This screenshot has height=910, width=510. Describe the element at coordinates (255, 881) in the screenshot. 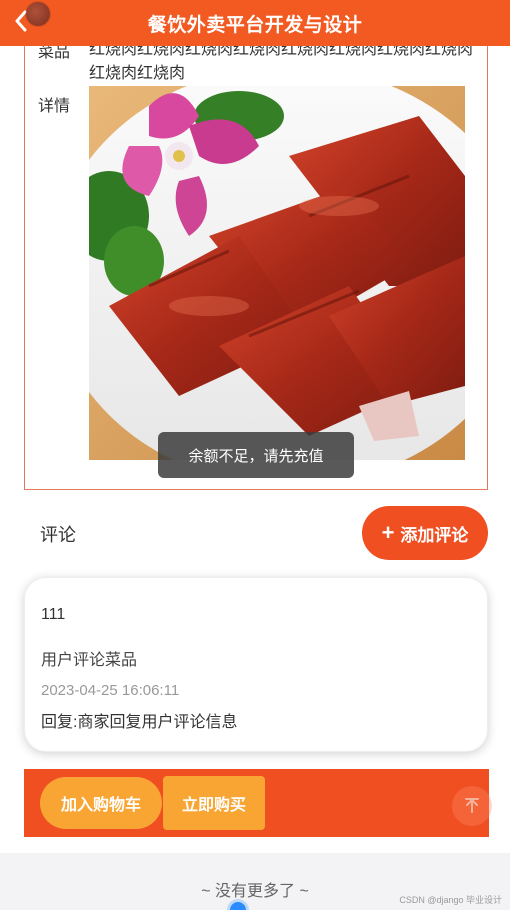

I see `list-footer: ~ 没有更多了 ~ CSDN @django 毕业设计` at that location.